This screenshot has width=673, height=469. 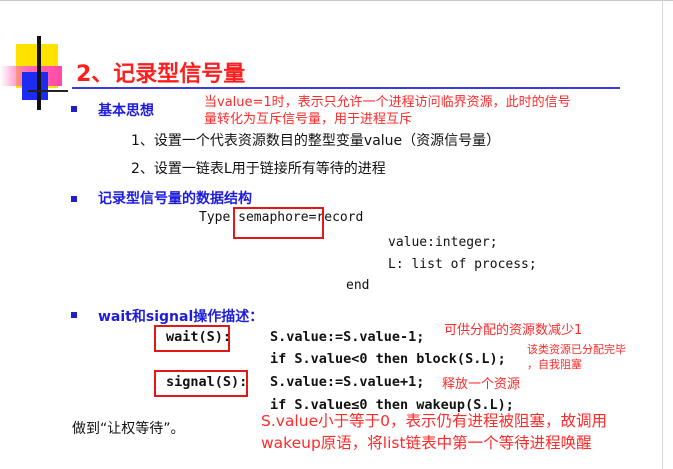 What do you see at coordinates (181, 317) in the screenshot?
I see `heading-wait-signal: wait和signal操作描述：` at bounding box center [181, 317].